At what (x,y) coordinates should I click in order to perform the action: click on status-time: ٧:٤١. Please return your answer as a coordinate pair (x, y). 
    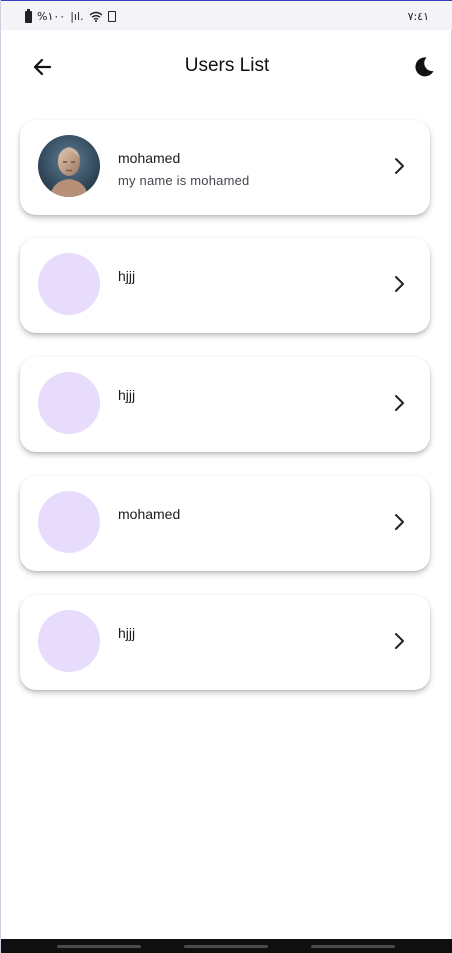
    Looking at the image, I should click on (418, 16).